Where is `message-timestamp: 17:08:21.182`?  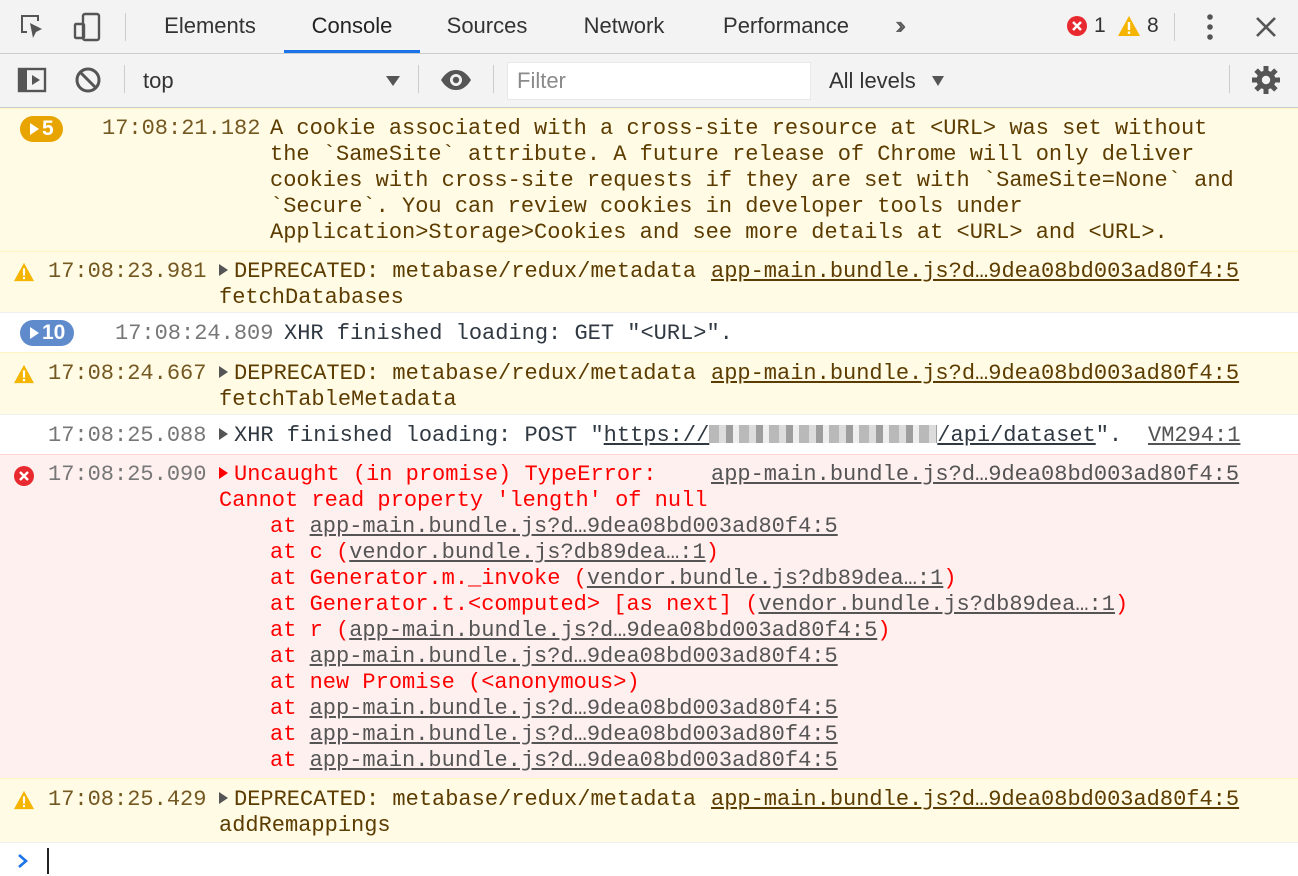
message-timestamp: 17:08:21.182 is located at coordinates (181, 128).